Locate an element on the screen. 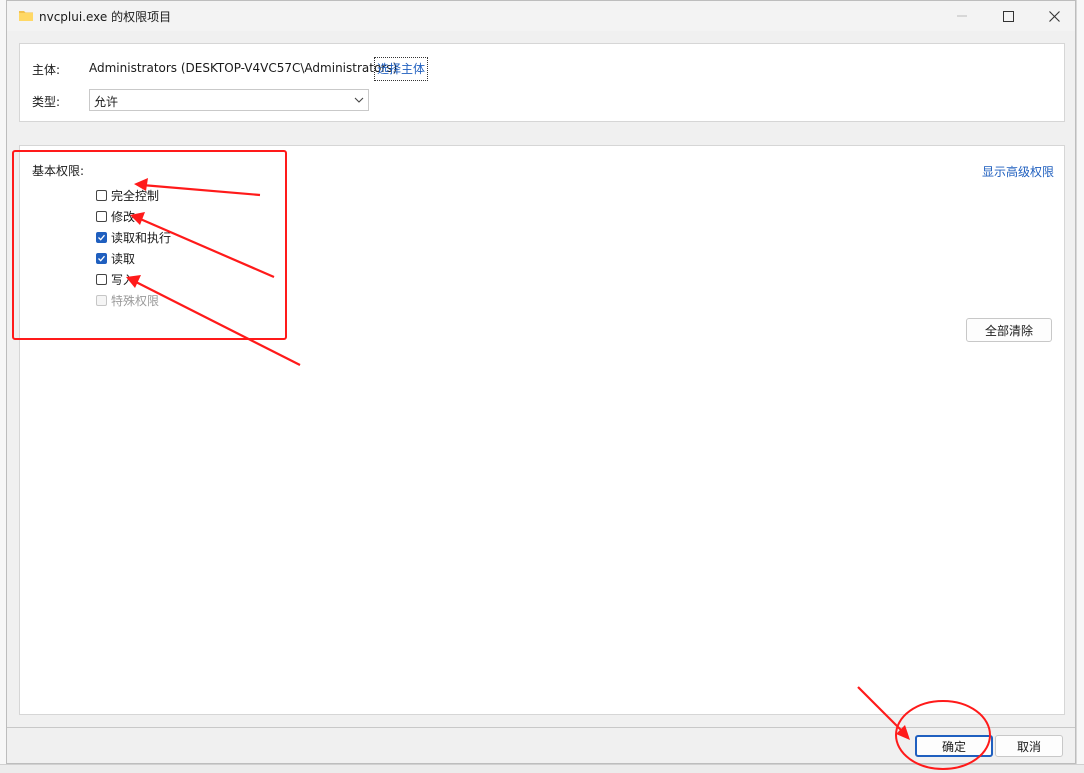  checkbox-modify is located at coordinates (101, 216).